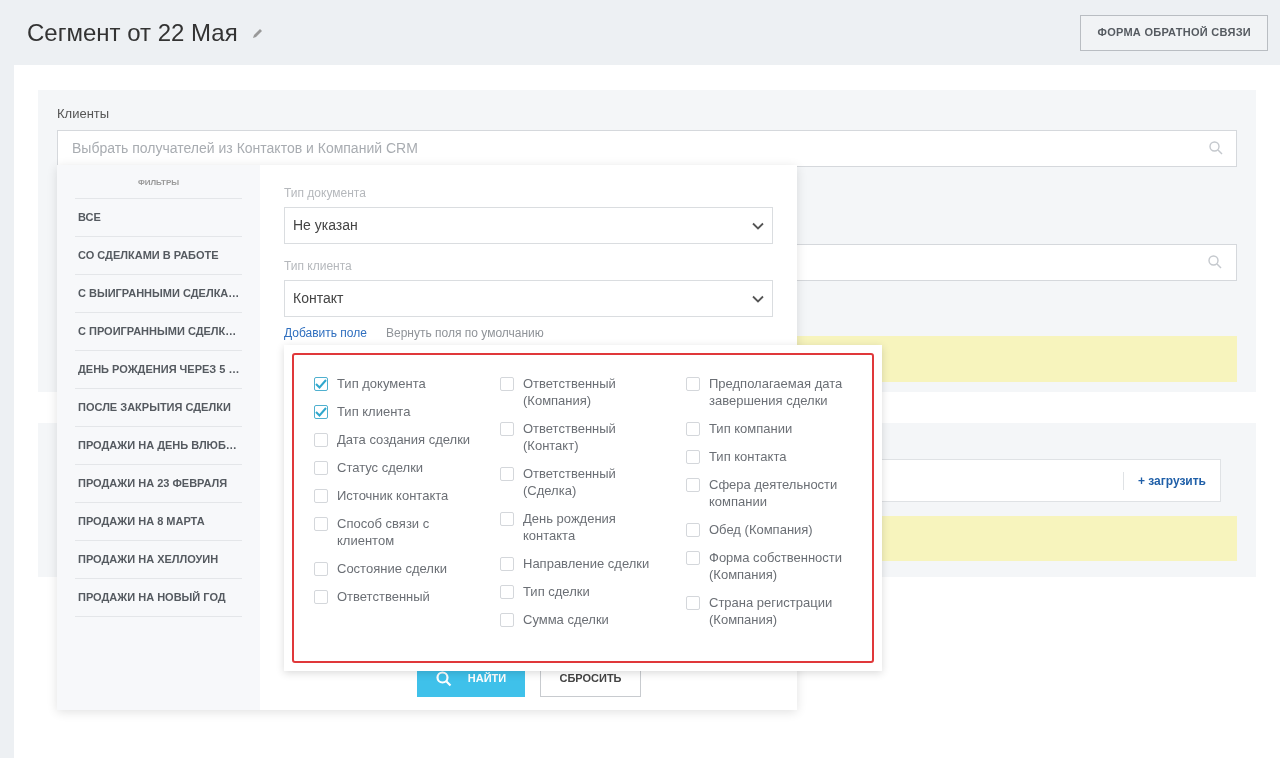 This screenshot has height=758, width=1280. What do you see at coordinates (776, 392) in the screenshot?
I see `checkbox-label: Предполагаемая дата завершения сделки` at bounding box center [776, 392].